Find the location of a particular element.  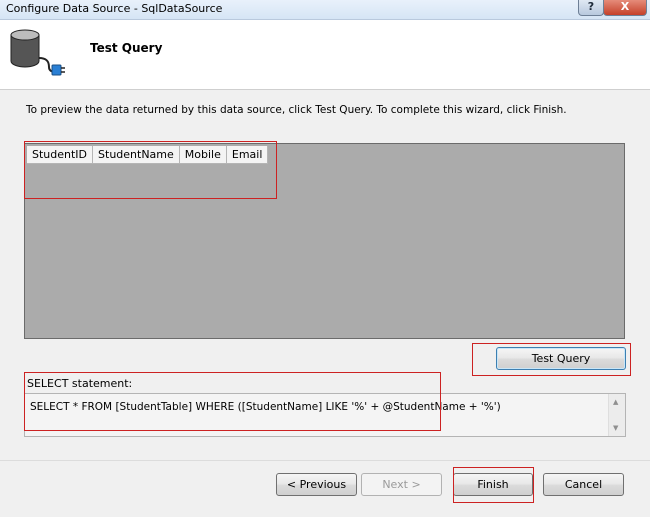

previous-button: < Previous is located at coordinates (316, 484).